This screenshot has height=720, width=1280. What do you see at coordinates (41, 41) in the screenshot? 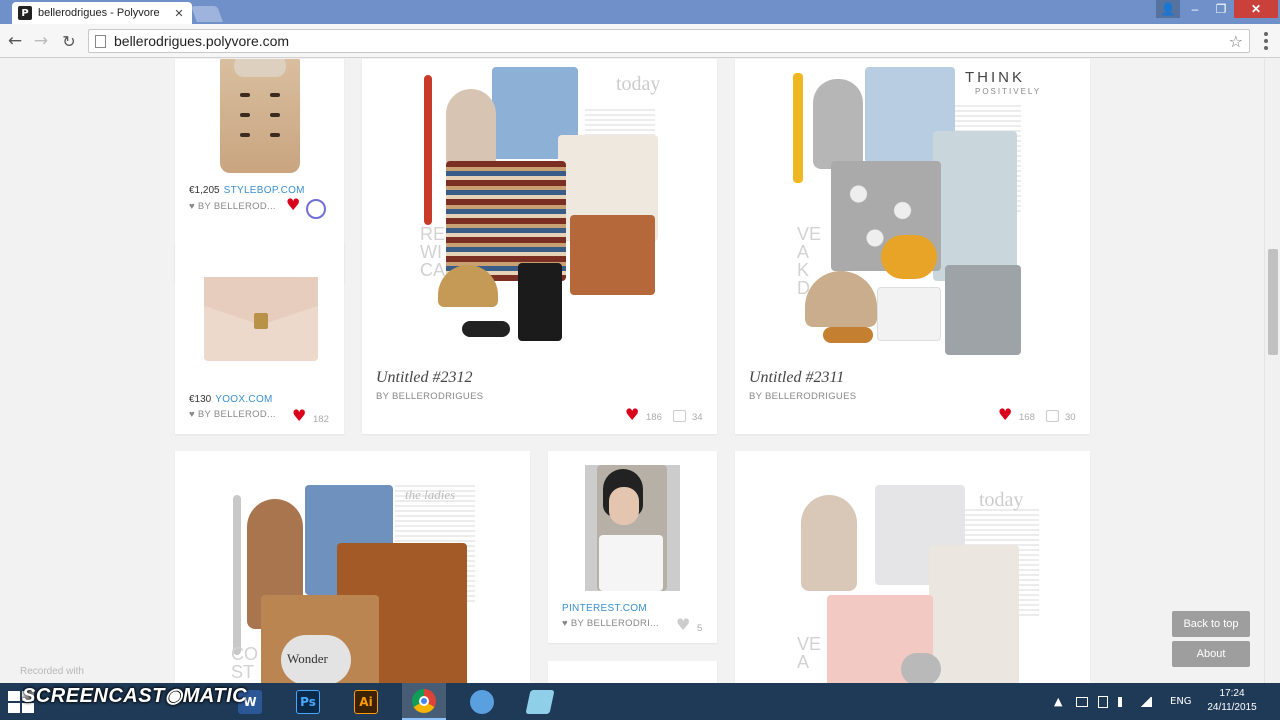
I see `forward-arrow-icon: →` at bounding box center [41, 41].